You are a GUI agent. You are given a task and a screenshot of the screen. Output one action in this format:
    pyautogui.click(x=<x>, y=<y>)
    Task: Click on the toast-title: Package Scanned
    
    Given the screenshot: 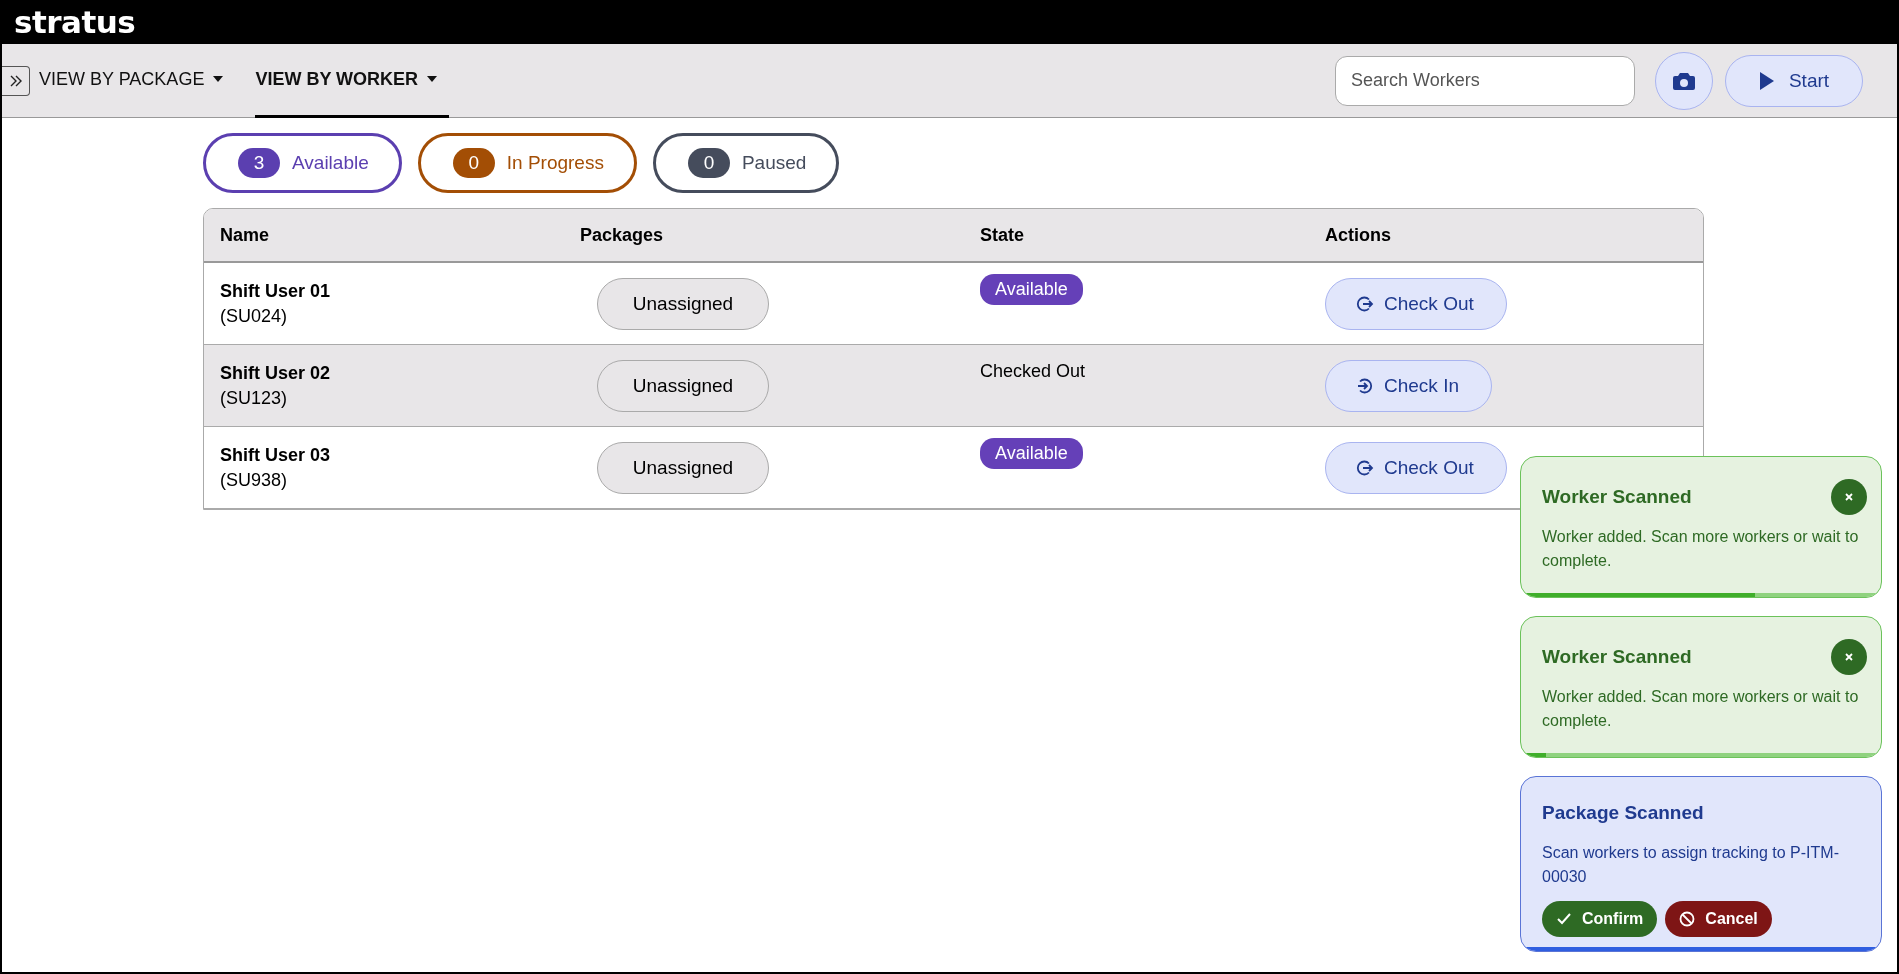 What is the action you would take?
    pyautogui.click(x=1623, y=813)
    